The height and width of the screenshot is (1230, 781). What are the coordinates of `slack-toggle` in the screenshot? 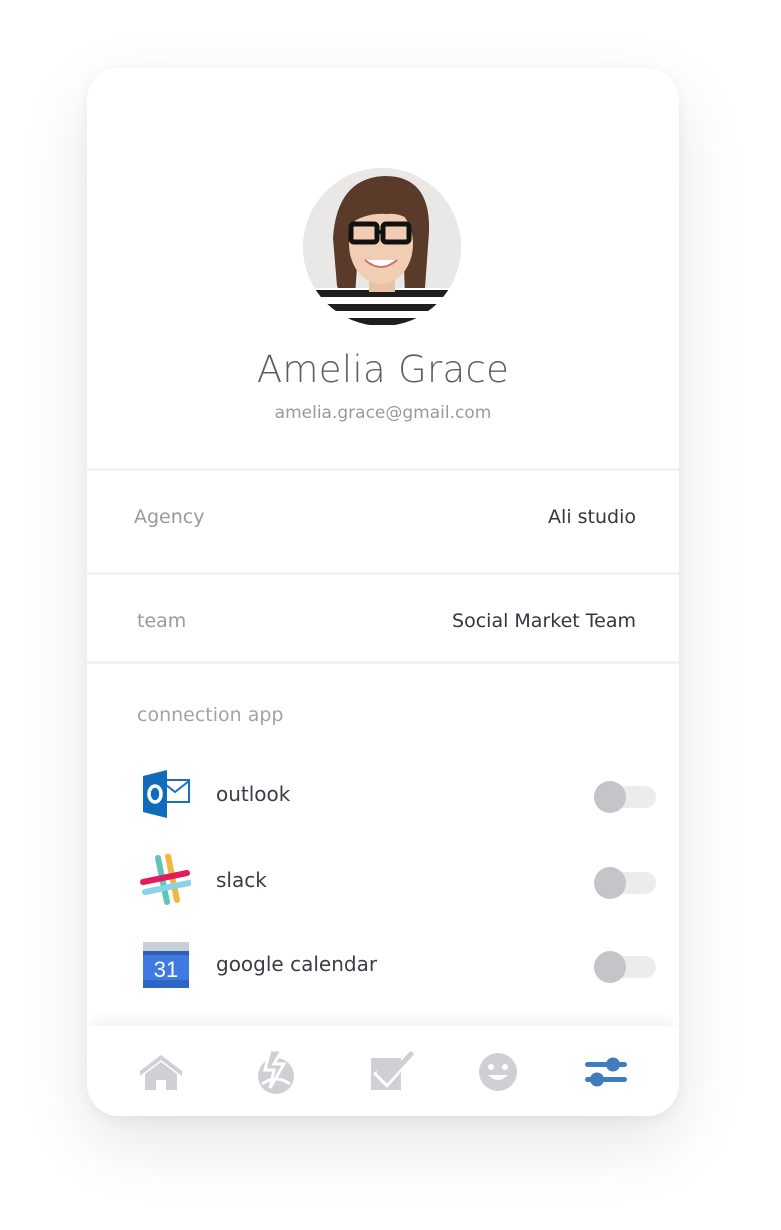 It's located at (625, 883).